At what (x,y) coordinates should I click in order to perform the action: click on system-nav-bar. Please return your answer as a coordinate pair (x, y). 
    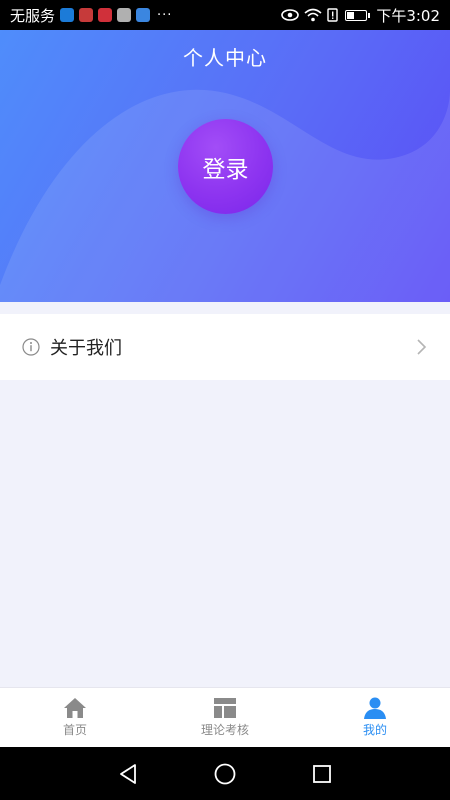
    Looking at the image, I should click on (225, 773).